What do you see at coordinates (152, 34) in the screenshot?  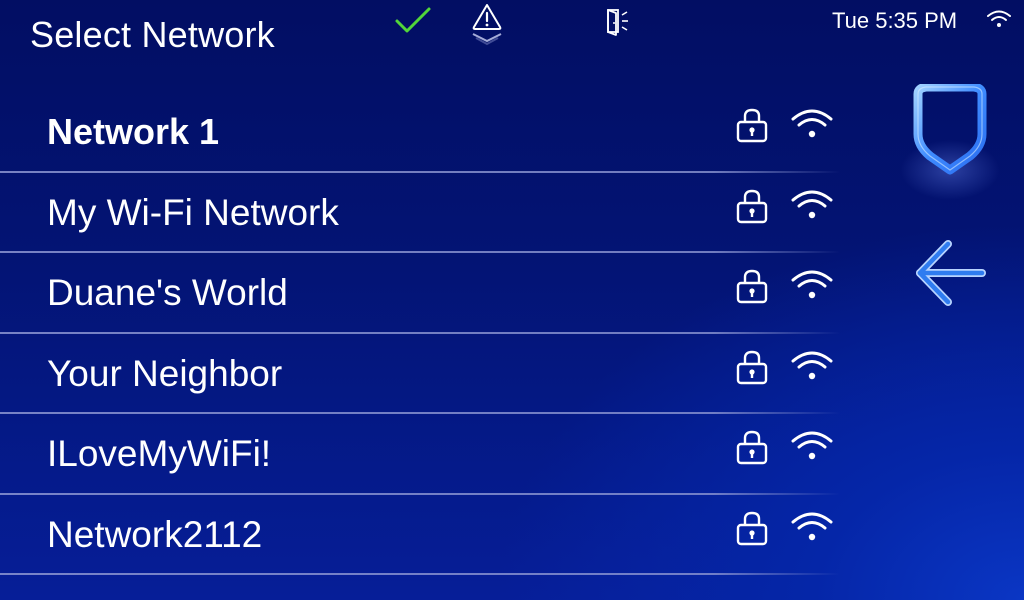 I see `page-title: Select Network` at bounding box center [152, 34].